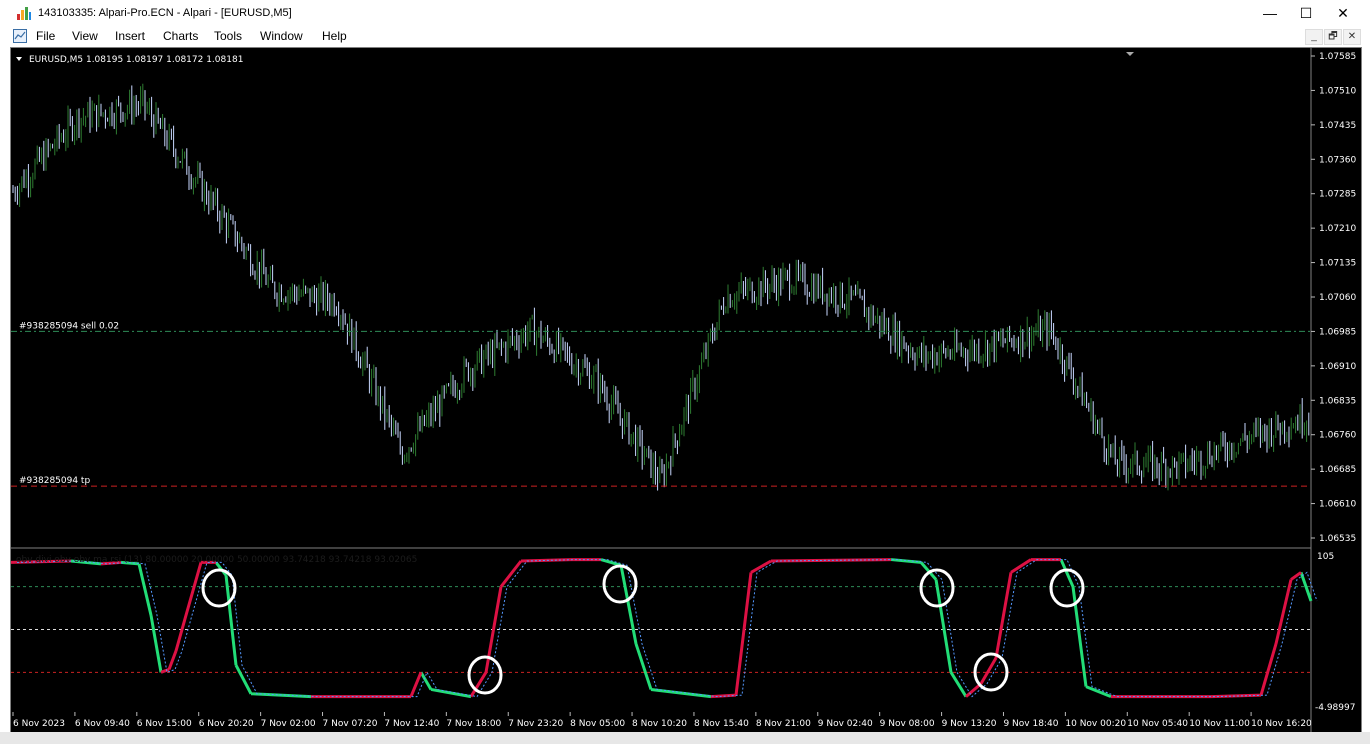 The height and width of the screenshot is (744, 1370). What do you see at coordinates (85, 36) in the screenshot?
I see `menu-view: View` at bounding box center [85, 36].